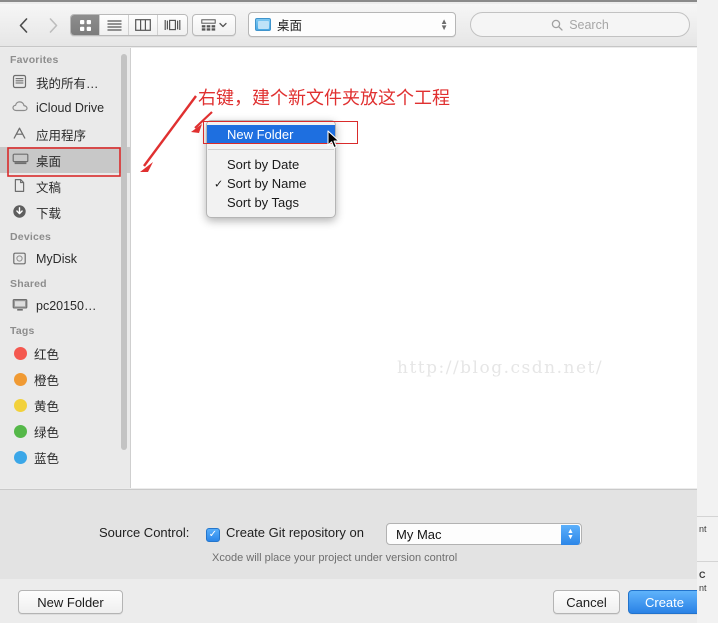  What do you see at coordinates (70, 602) in the screenshot?
I see `new-folder-button: New Folder` at bounding box center [70, 602].